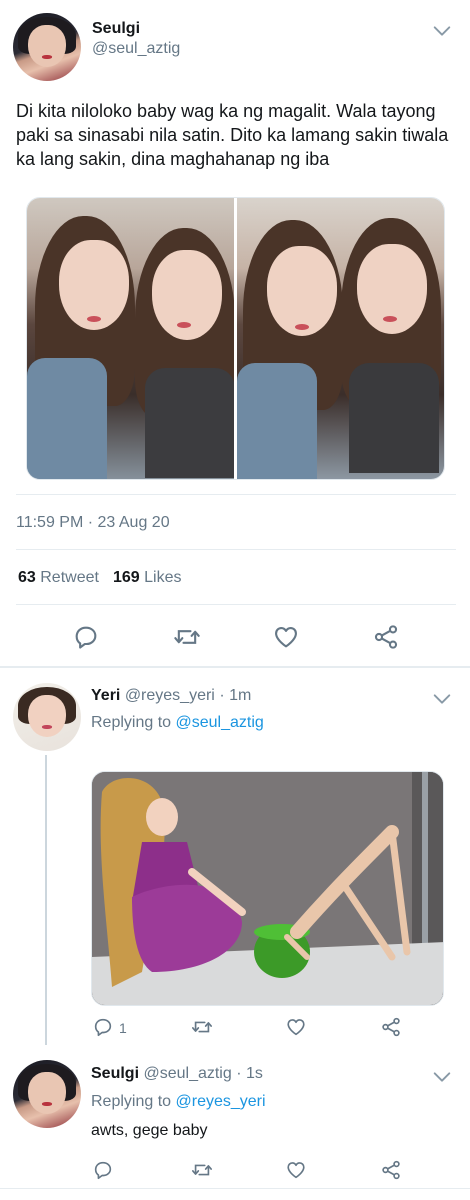  I want to click on person-face, so click(302, 291).